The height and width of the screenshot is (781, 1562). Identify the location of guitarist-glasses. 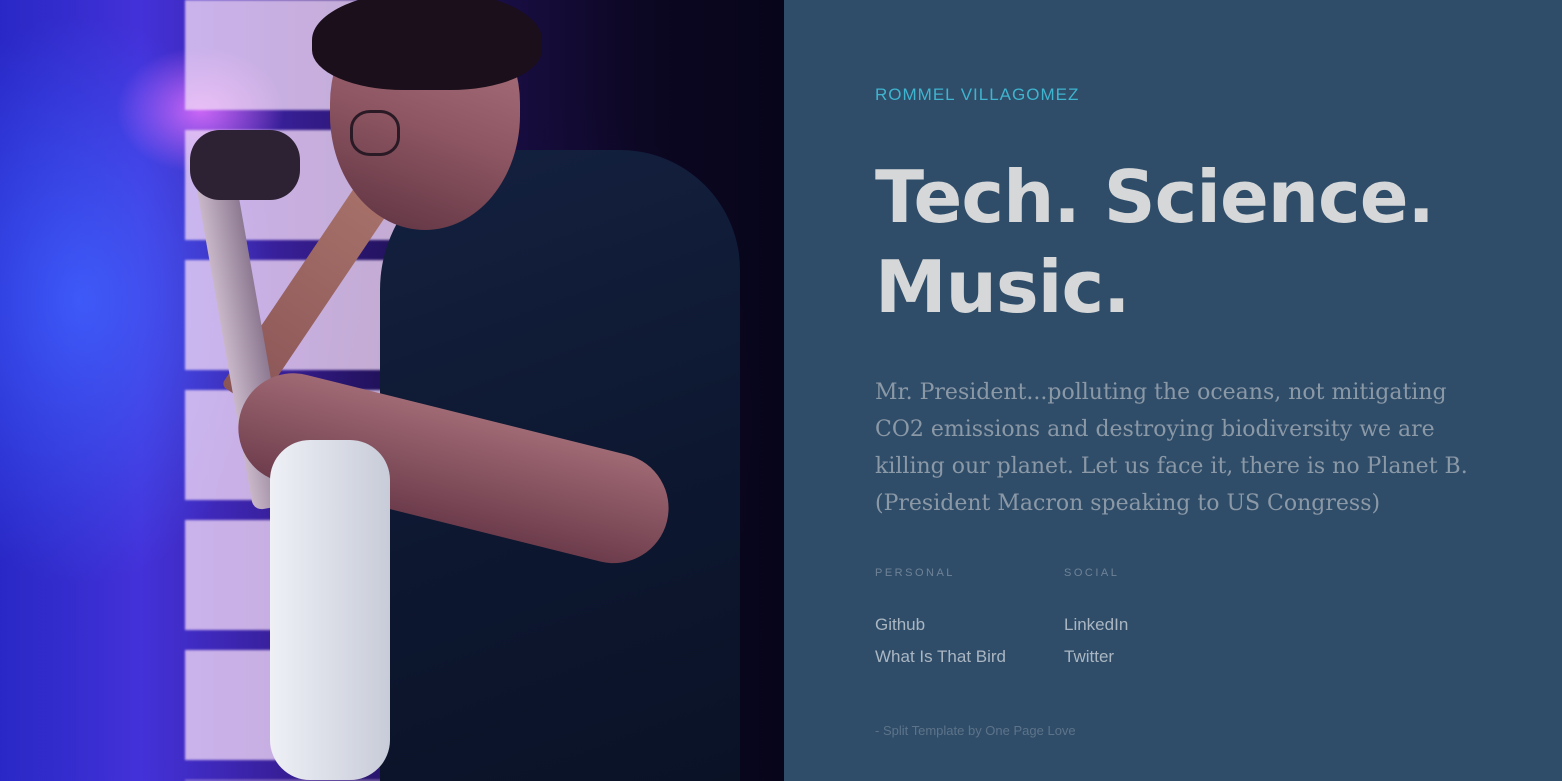
(375, 133).